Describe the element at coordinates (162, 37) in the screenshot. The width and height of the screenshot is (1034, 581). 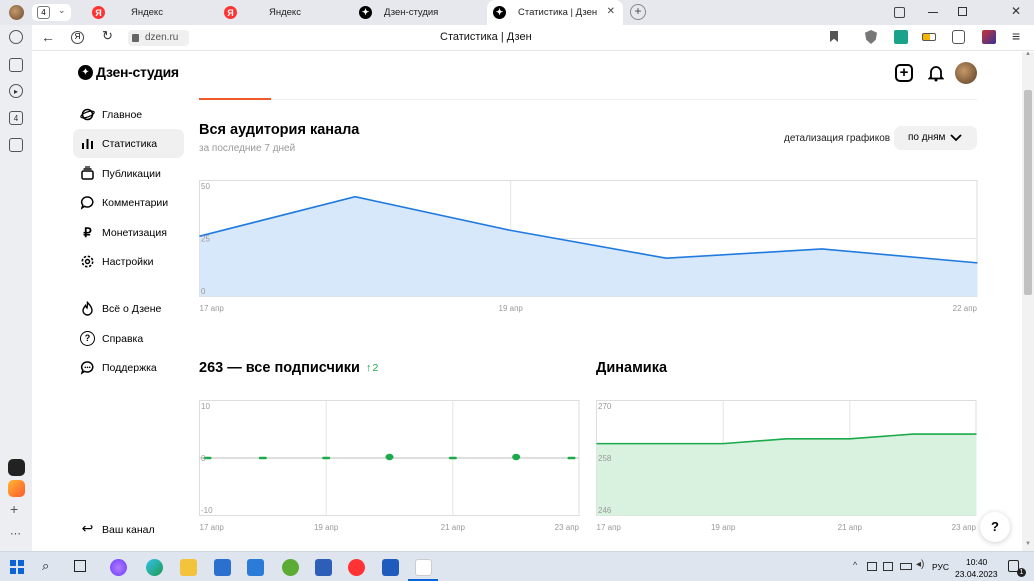
I see `url-text: dzen.ru` at that location.